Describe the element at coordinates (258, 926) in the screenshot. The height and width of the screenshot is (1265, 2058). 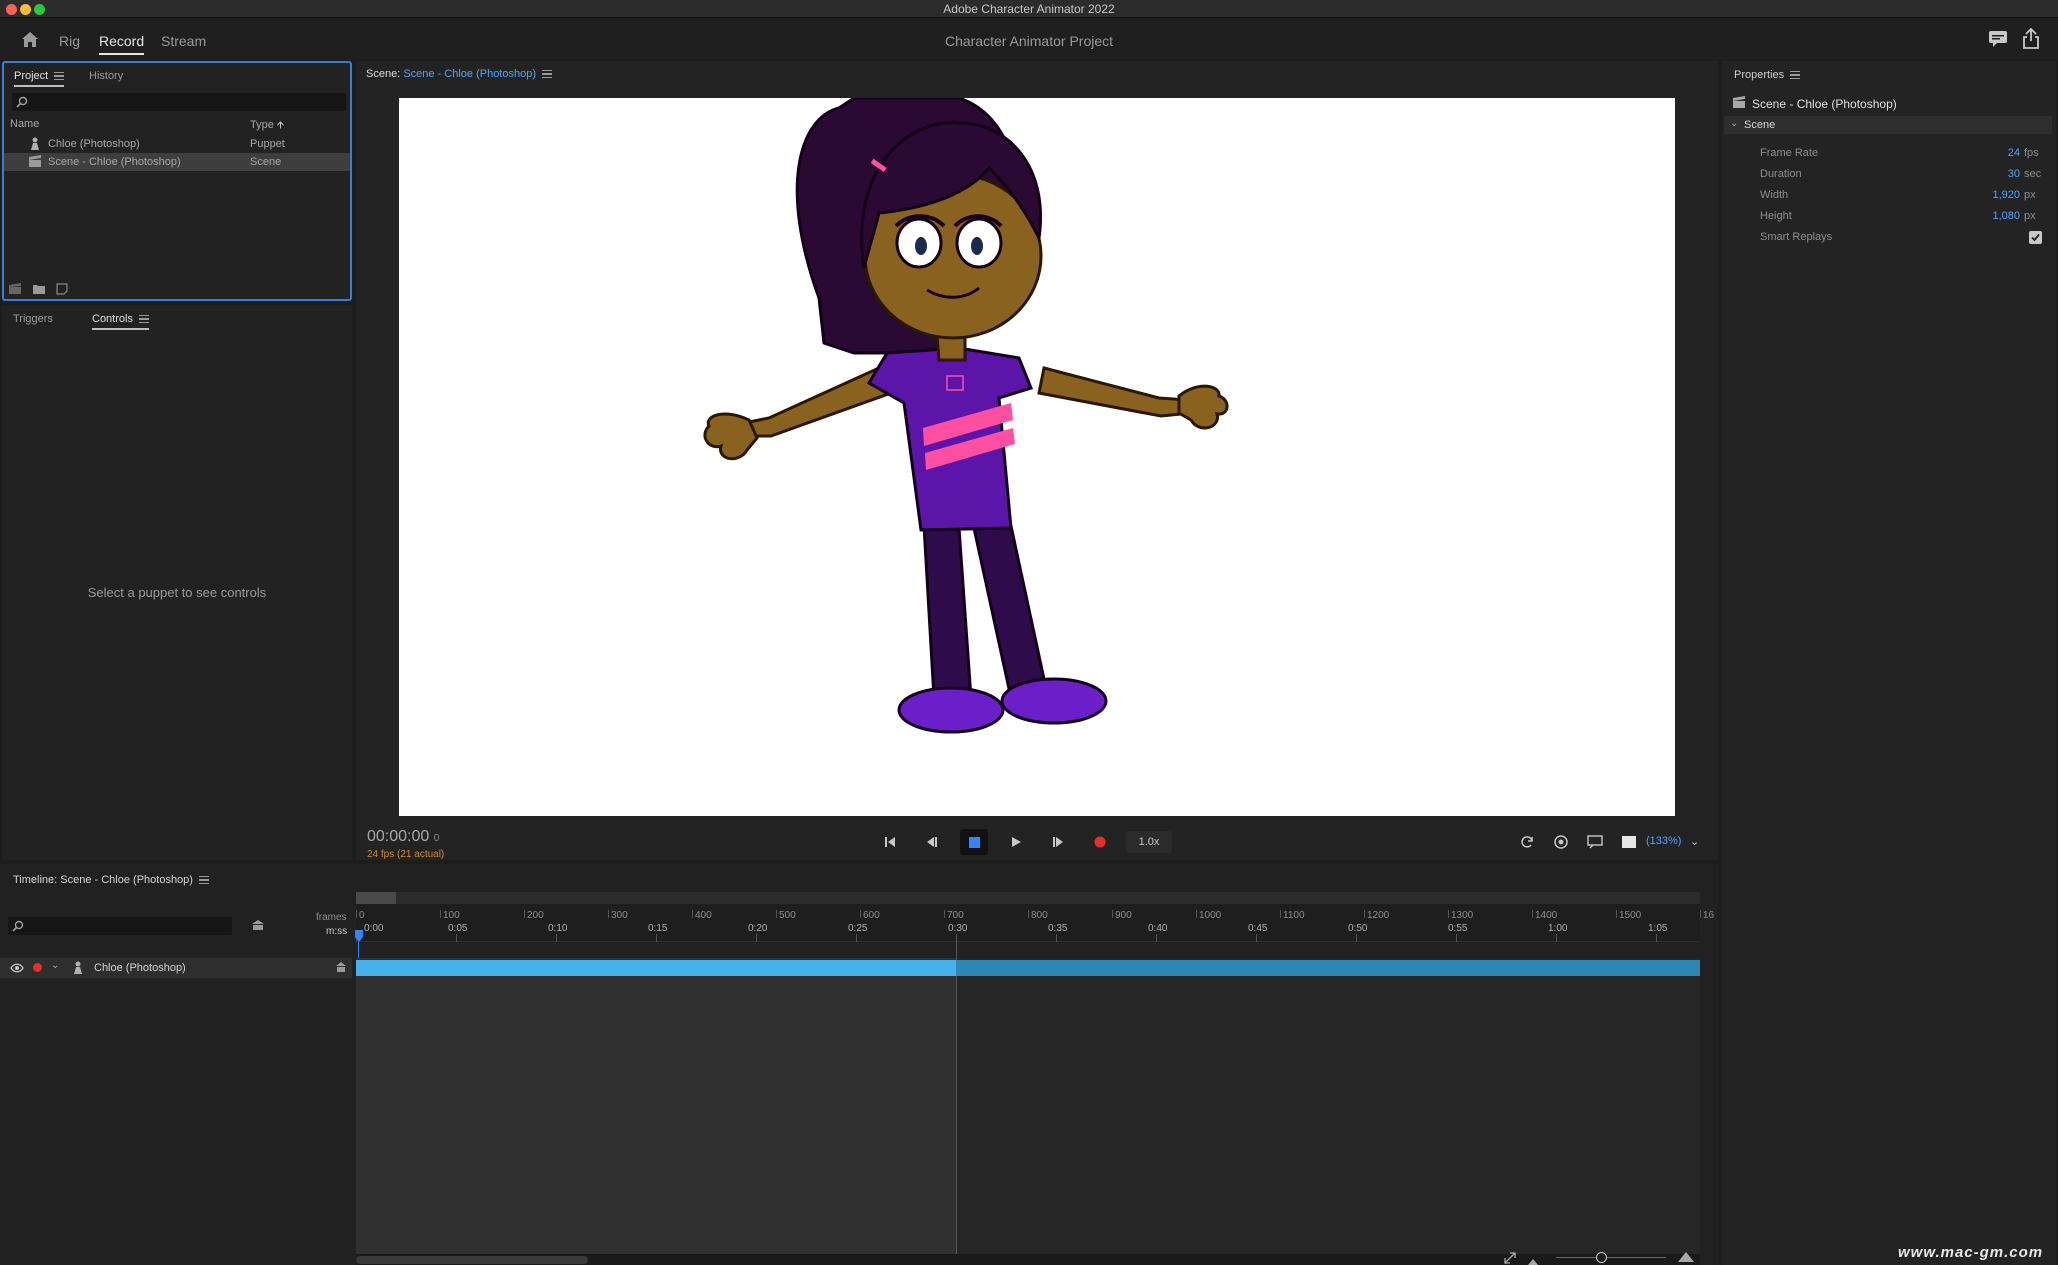
I see `puppet-track-options-icon` at that location.